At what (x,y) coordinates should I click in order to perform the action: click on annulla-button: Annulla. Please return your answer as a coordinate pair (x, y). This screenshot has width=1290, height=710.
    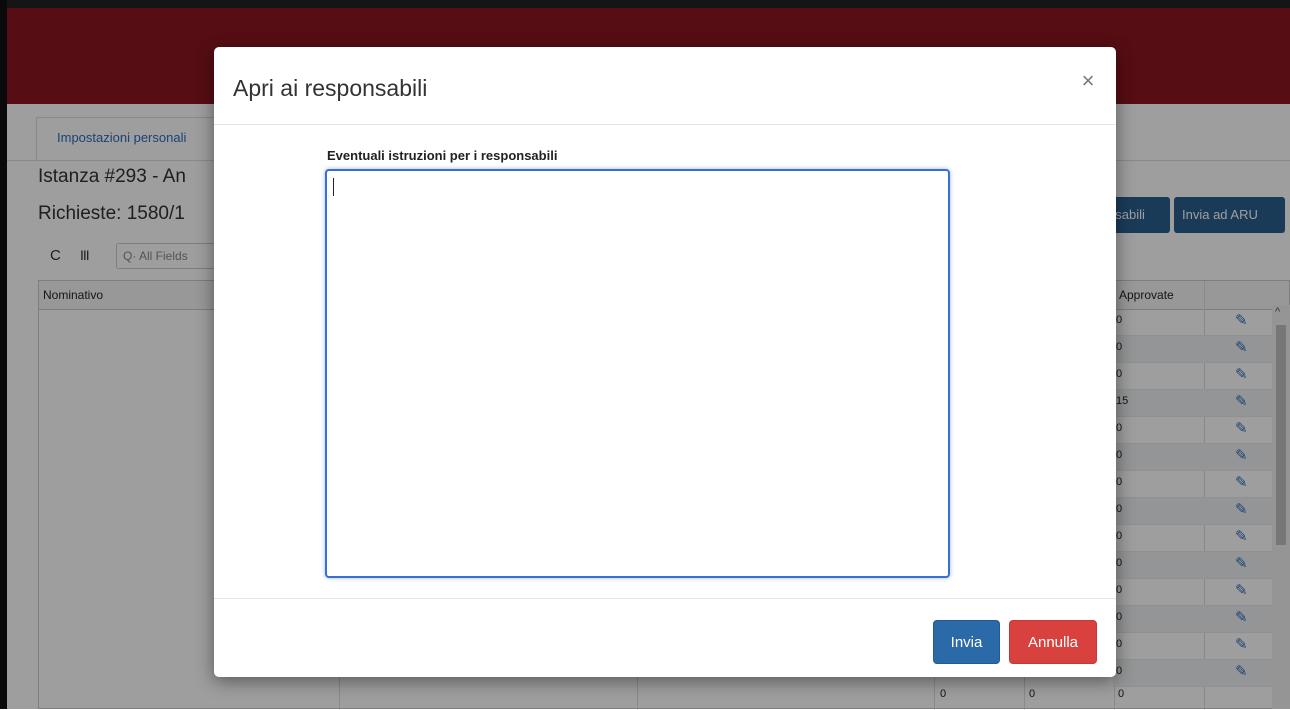
    Looking at the image, I should click on (1053, 642).